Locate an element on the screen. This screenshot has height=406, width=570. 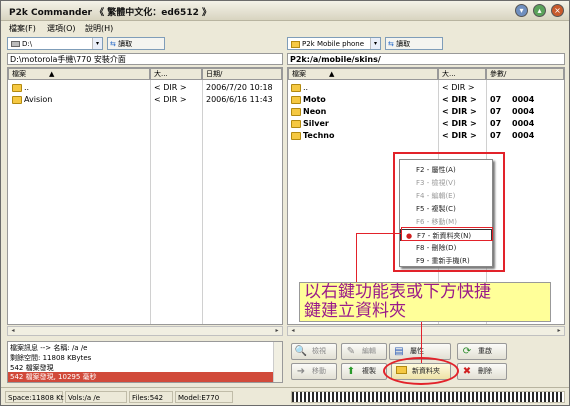
file-name: Neon is located at coordinates (315, 111).